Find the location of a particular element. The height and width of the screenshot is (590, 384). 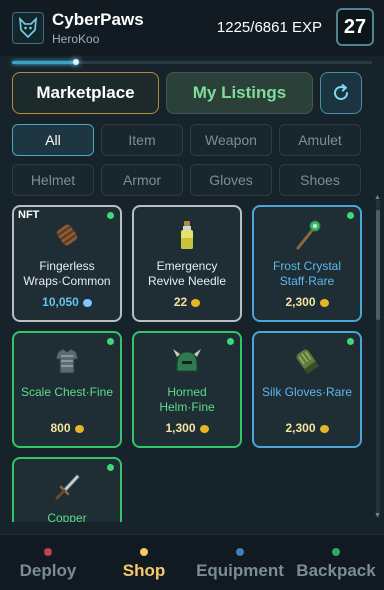

dagger-icon is located at coordinates (67, 487).